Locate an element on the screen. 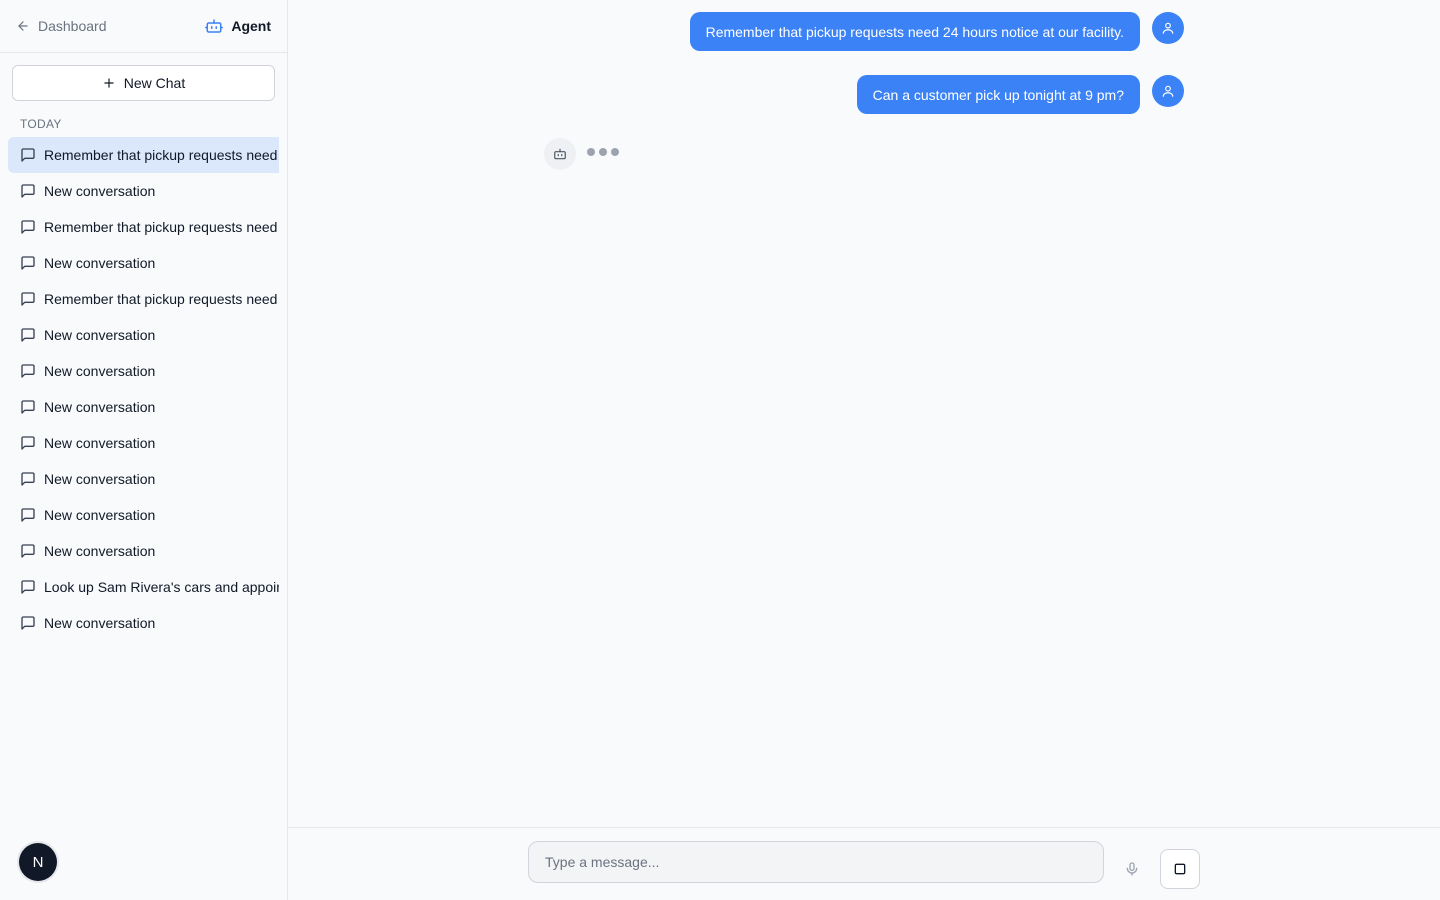 This screenshot has width=1440, height=900. assistant-avatar is located at coordinates (560, 154).